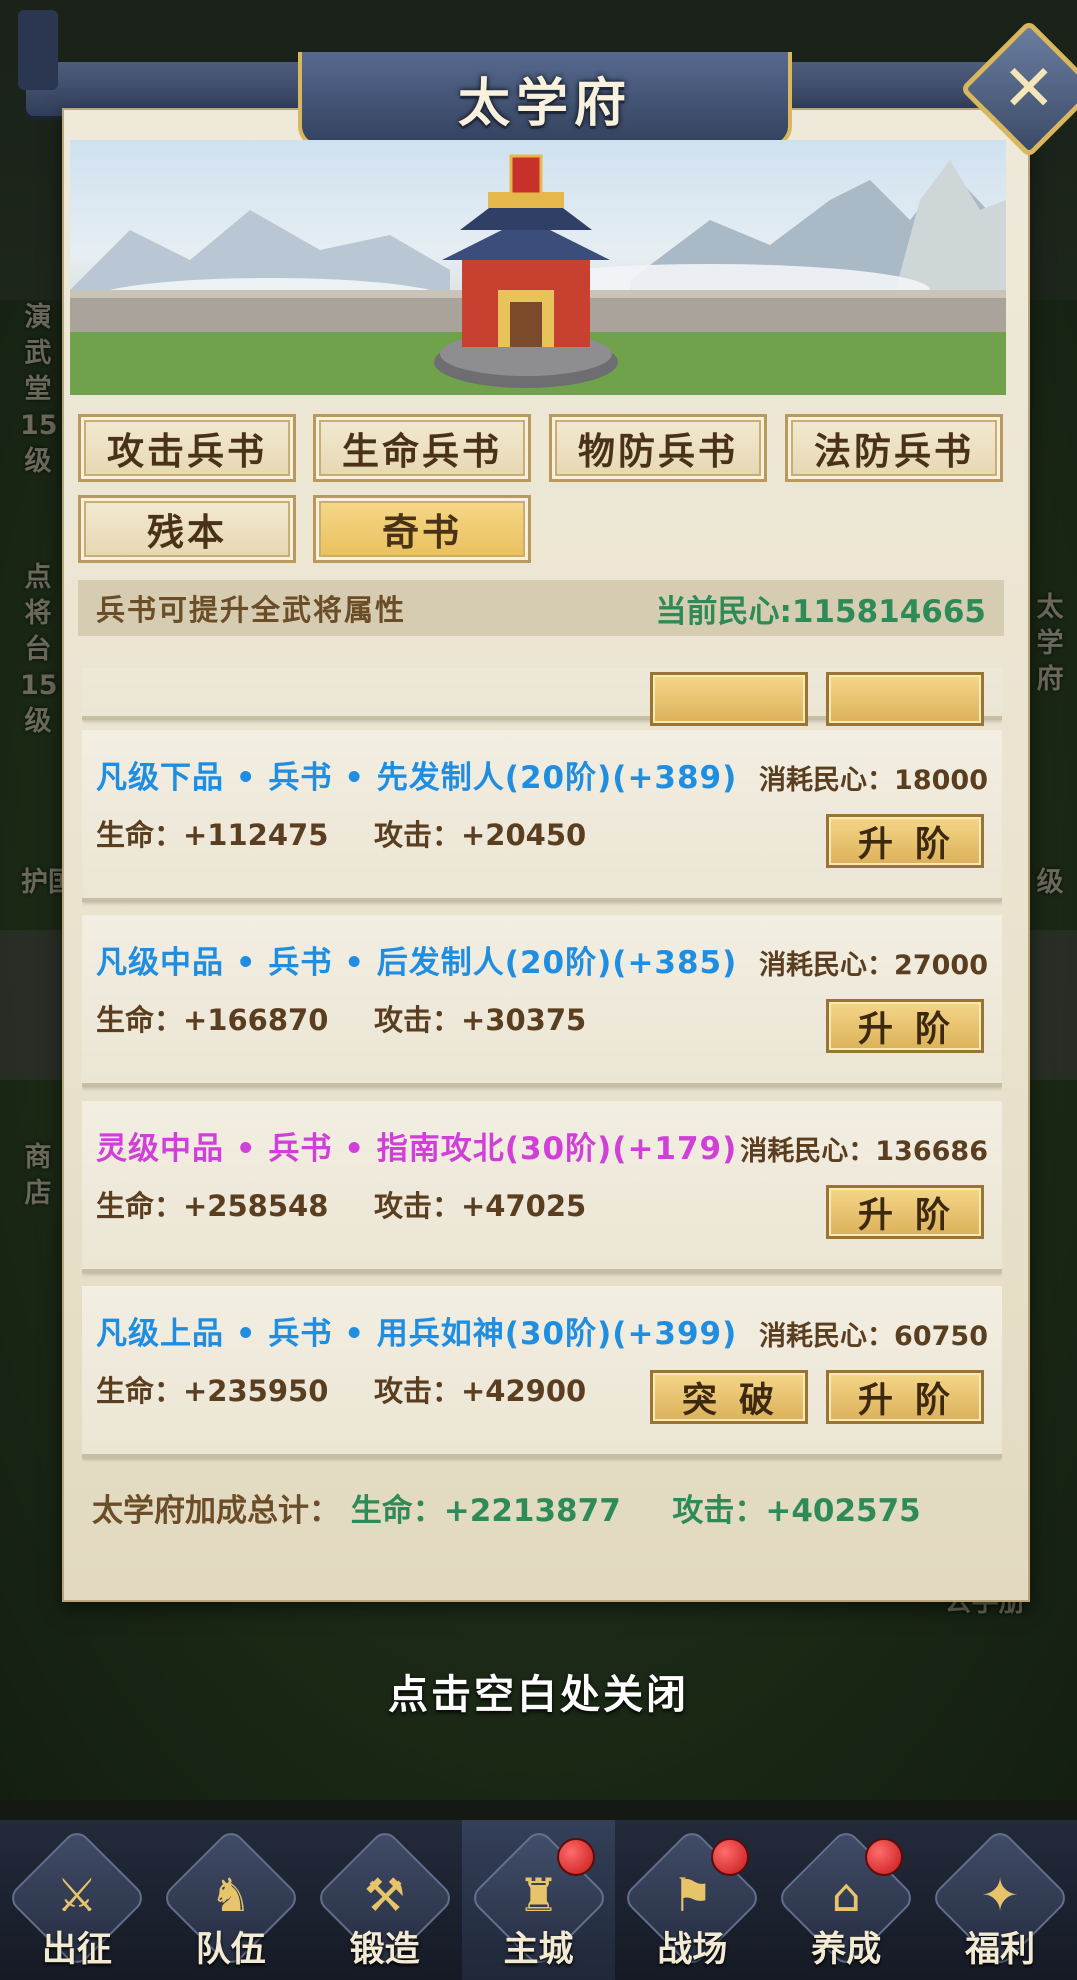 This screenshot has height=1980, width=1077. Describe the element at coordinates (385, 1895) in the screenshot. I see `forge-glyph: ⚒` at that location.